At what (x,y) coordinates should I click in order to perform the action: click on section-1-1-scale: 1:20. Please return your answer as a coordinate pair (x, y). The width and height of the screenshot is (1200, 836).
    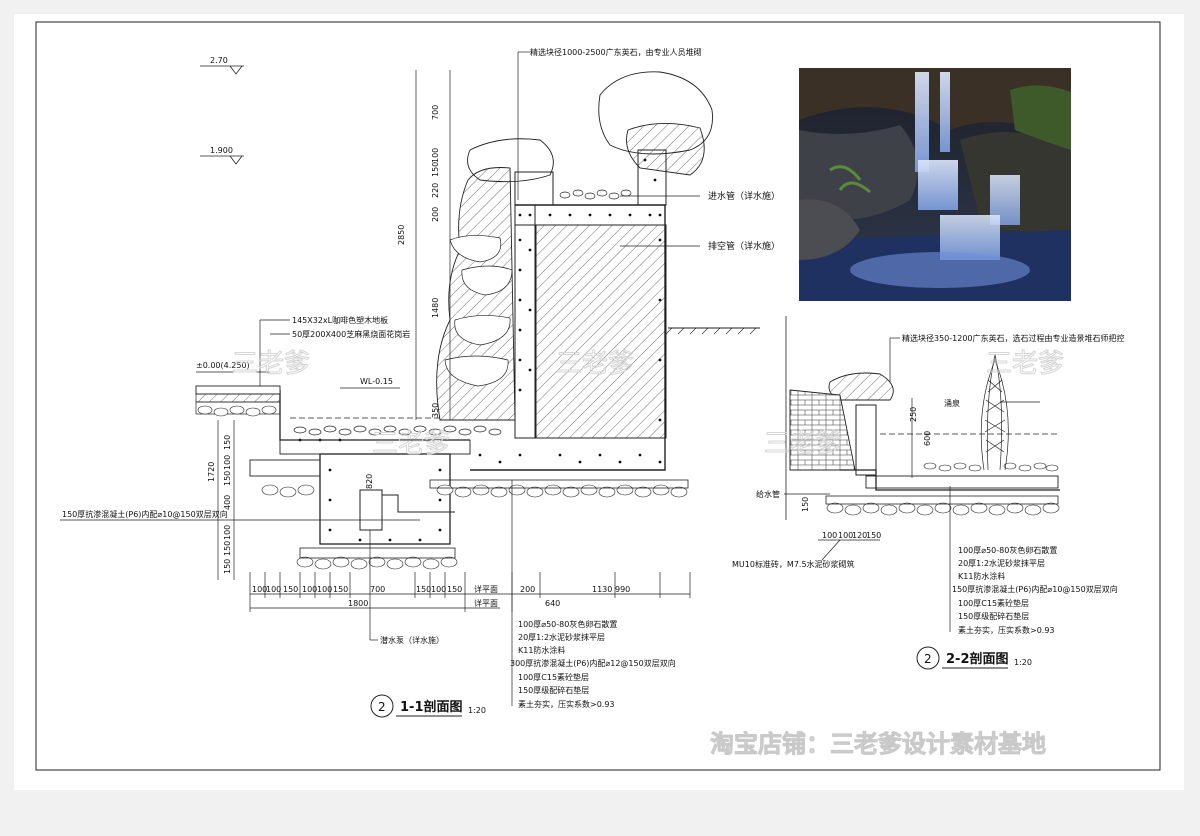
    Looking at the image, I should click on (477, 710).